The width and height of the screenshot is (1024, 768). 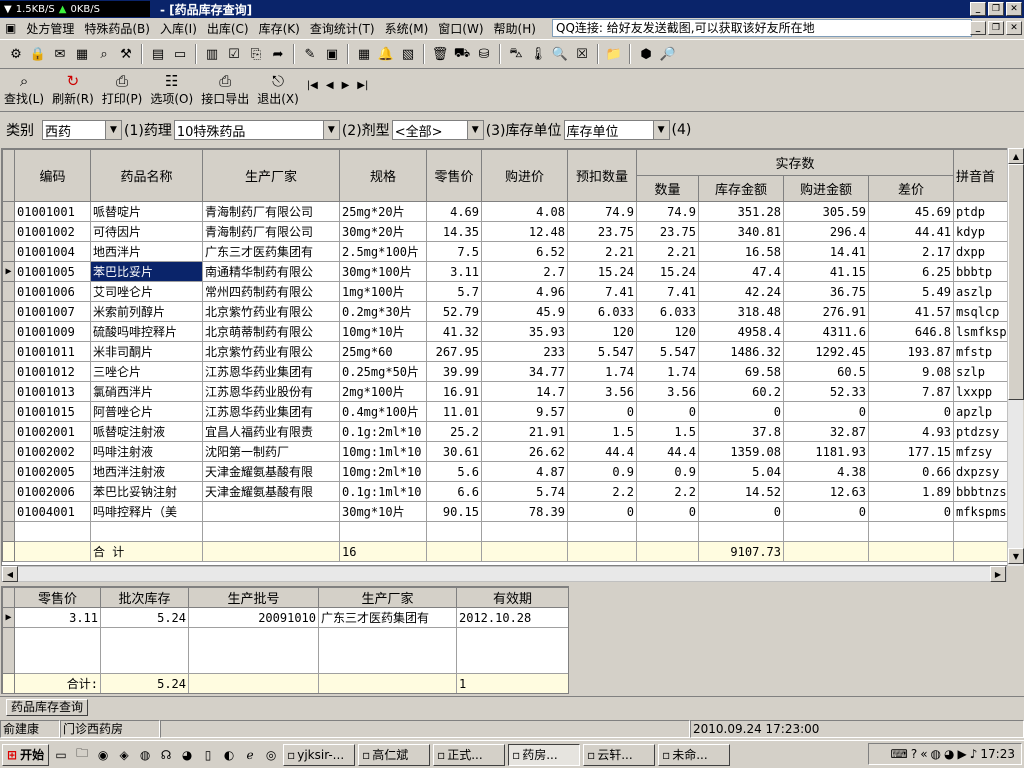 What do you see at coordinates (279, 28) in the screenshot?
I see `menu-inventory: 库存(K)` at bounding box center [279, 28].